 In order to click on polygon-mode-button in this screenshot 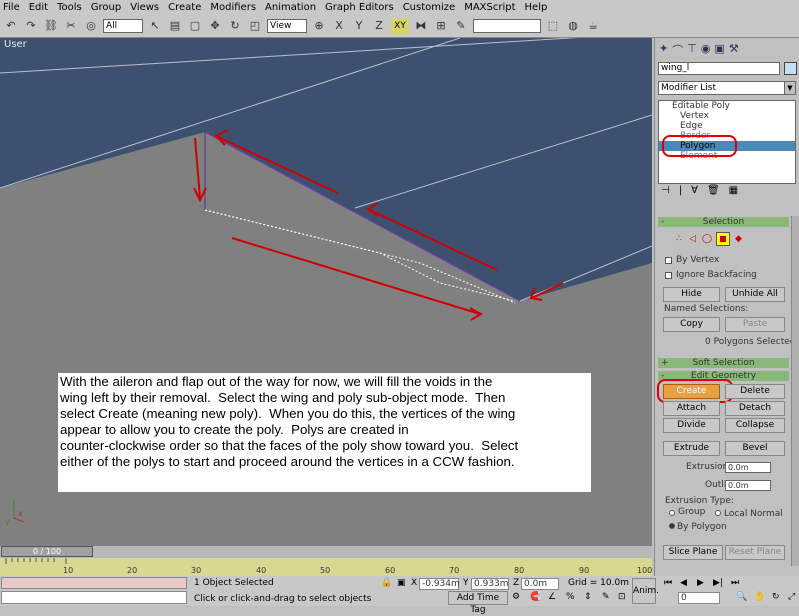, I will do `click(723, 239)`.